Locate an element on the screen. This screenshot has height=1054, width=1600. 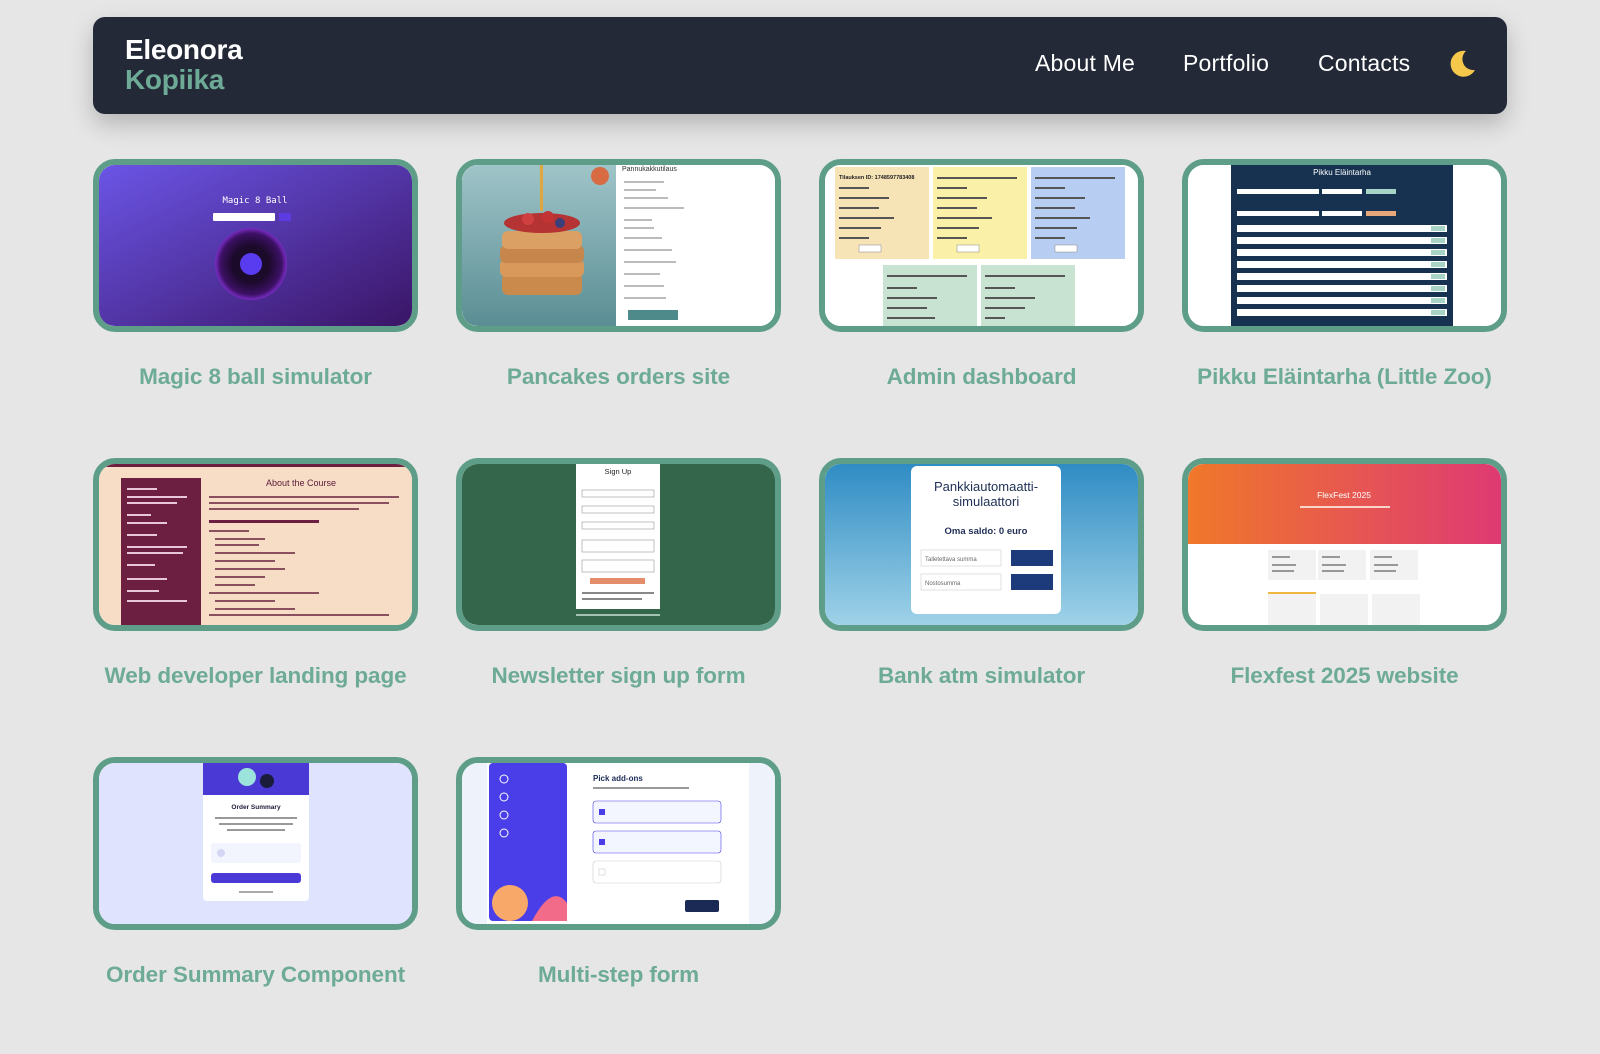
project-card-pancakes: Pannukakkutilaus Pancakes orders site is located at coordinates (618, 274).